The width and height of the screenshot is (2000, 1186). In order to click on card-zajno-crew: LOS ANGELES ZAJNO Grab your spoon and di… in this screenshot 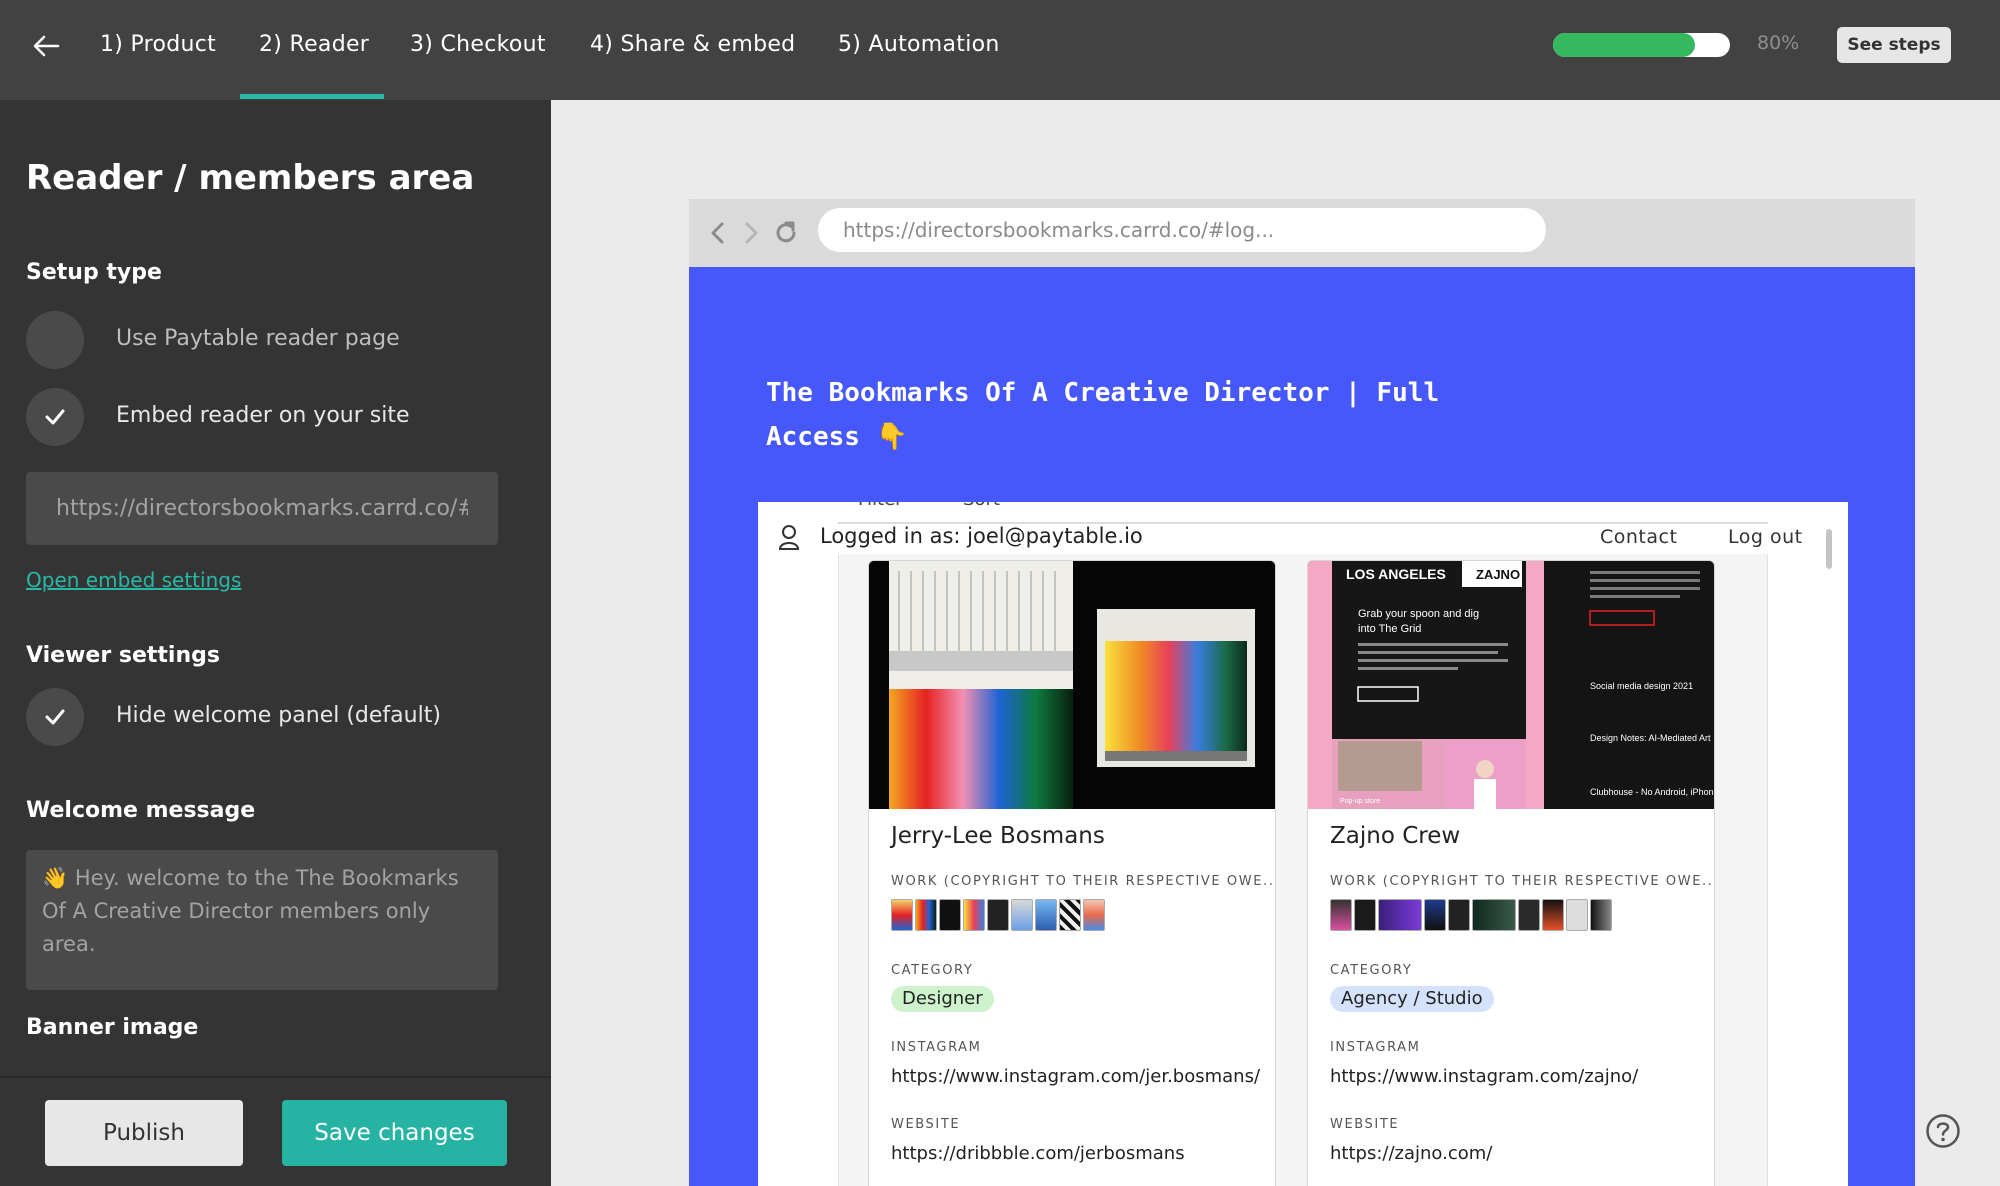, I will do `click(1511, 873)`.